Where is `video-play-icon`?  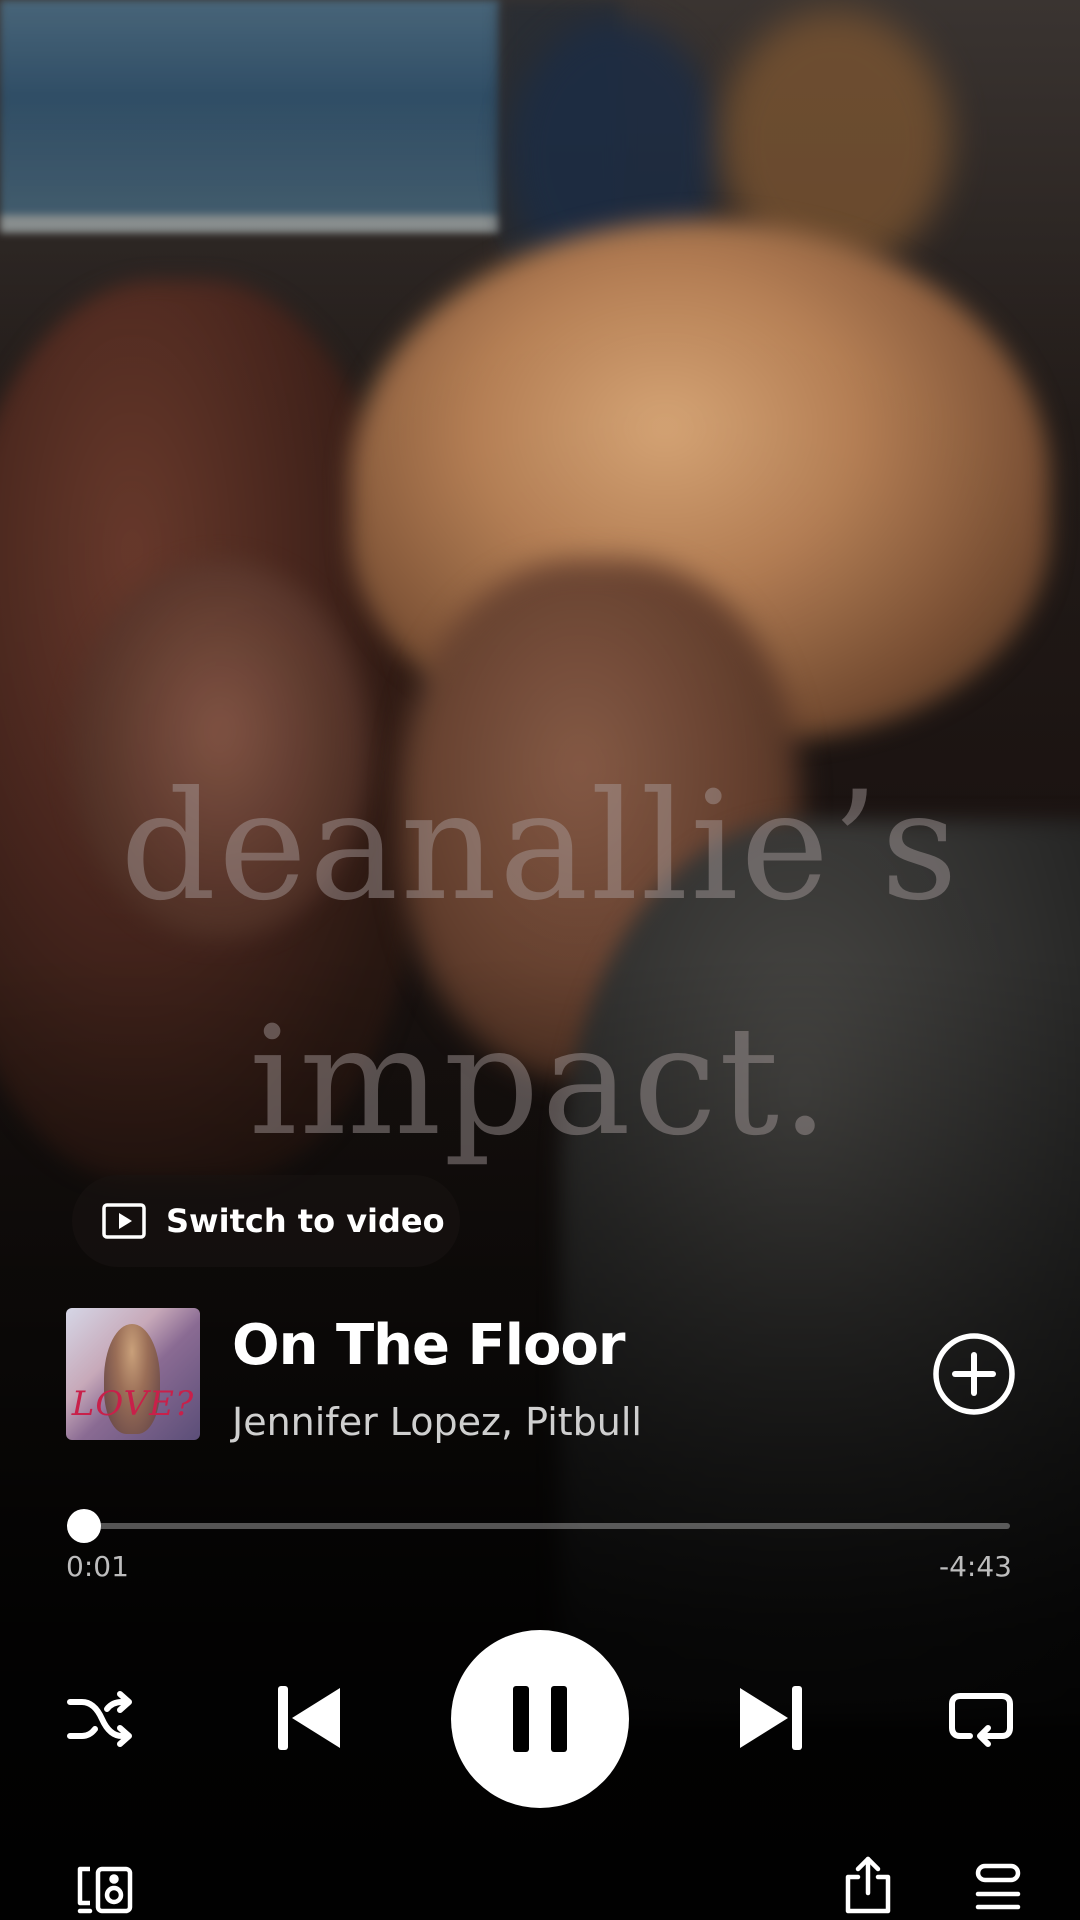 video-play-icon is located at coordinates (124, 1221).